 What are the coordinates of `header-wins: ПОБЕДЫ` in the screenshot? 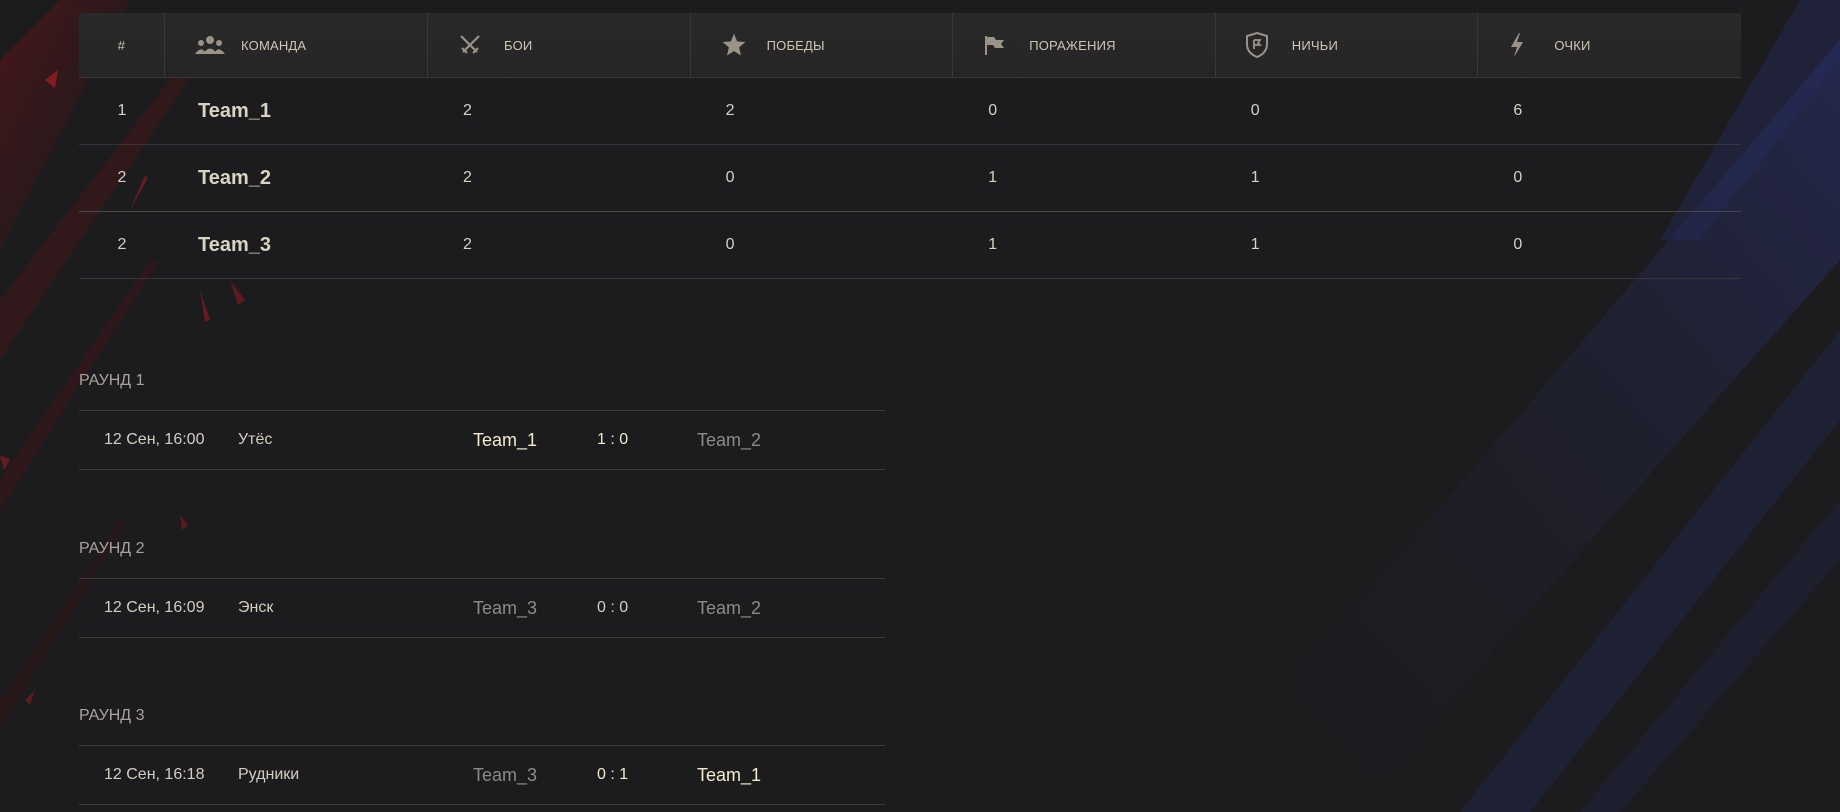 It's located at (822, 45).